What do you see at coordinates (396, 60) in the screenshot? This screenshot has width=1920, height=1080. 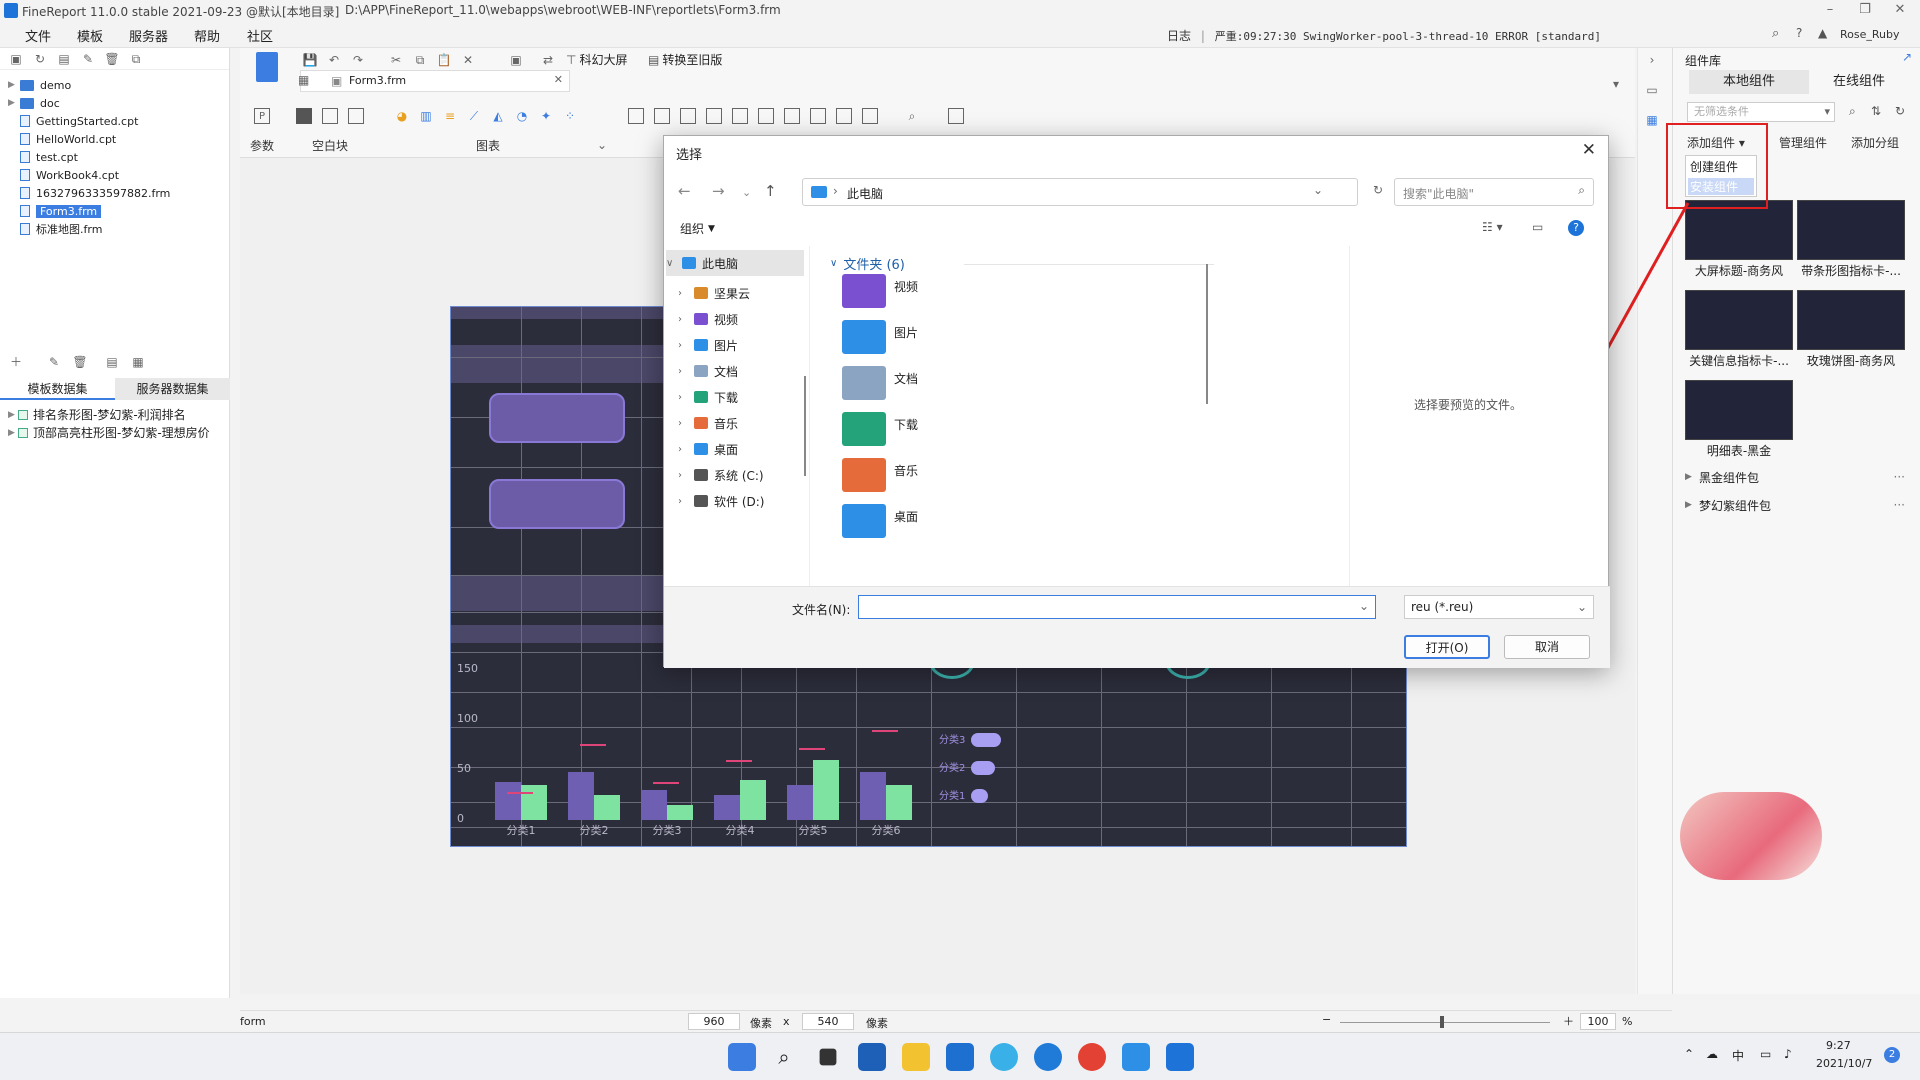 I see `cut-icon: ✂` at bounding box center [396, 60].